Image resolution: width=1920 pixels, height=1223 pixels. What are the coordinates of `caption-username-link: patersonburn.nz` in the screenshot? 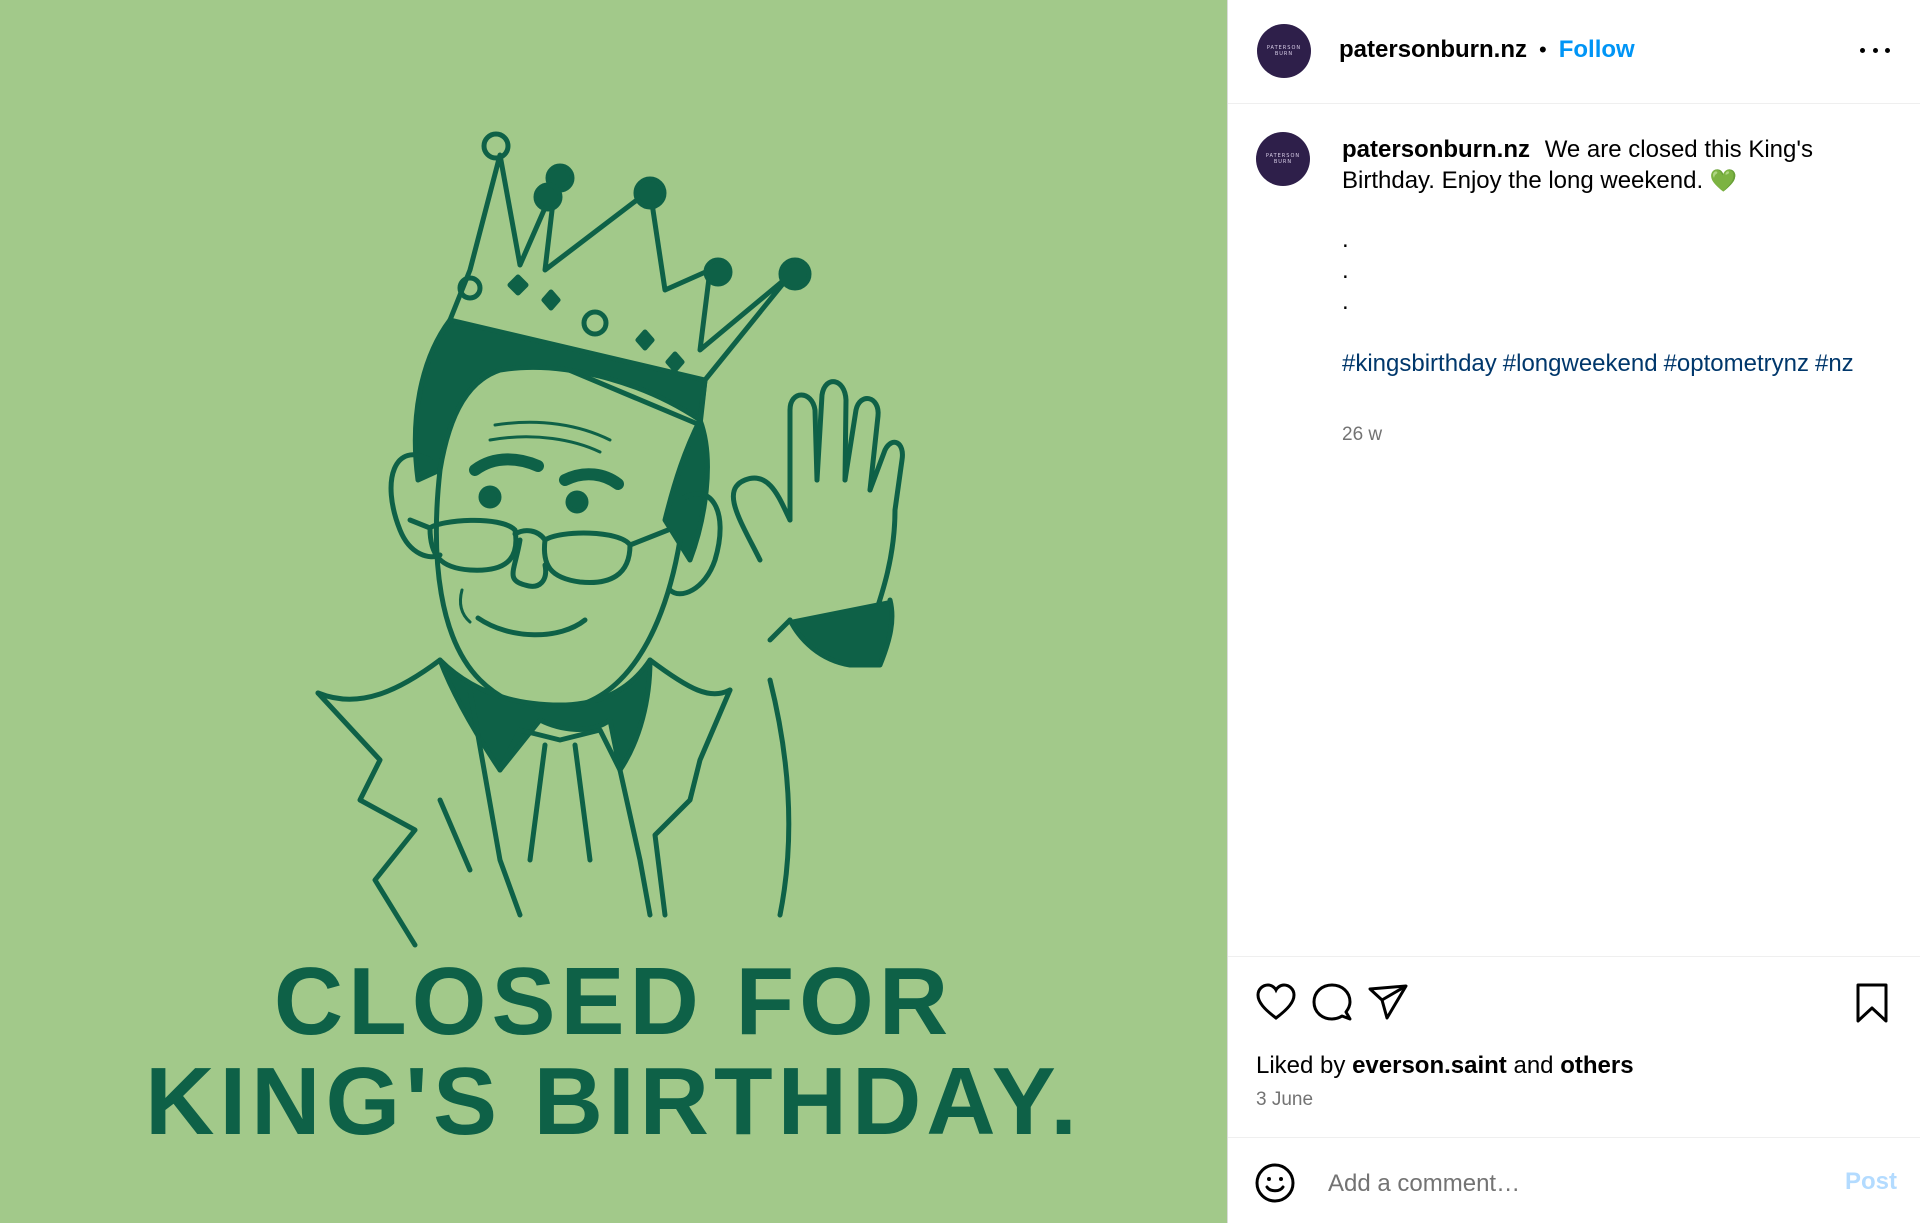 It's located at (1436, 149).